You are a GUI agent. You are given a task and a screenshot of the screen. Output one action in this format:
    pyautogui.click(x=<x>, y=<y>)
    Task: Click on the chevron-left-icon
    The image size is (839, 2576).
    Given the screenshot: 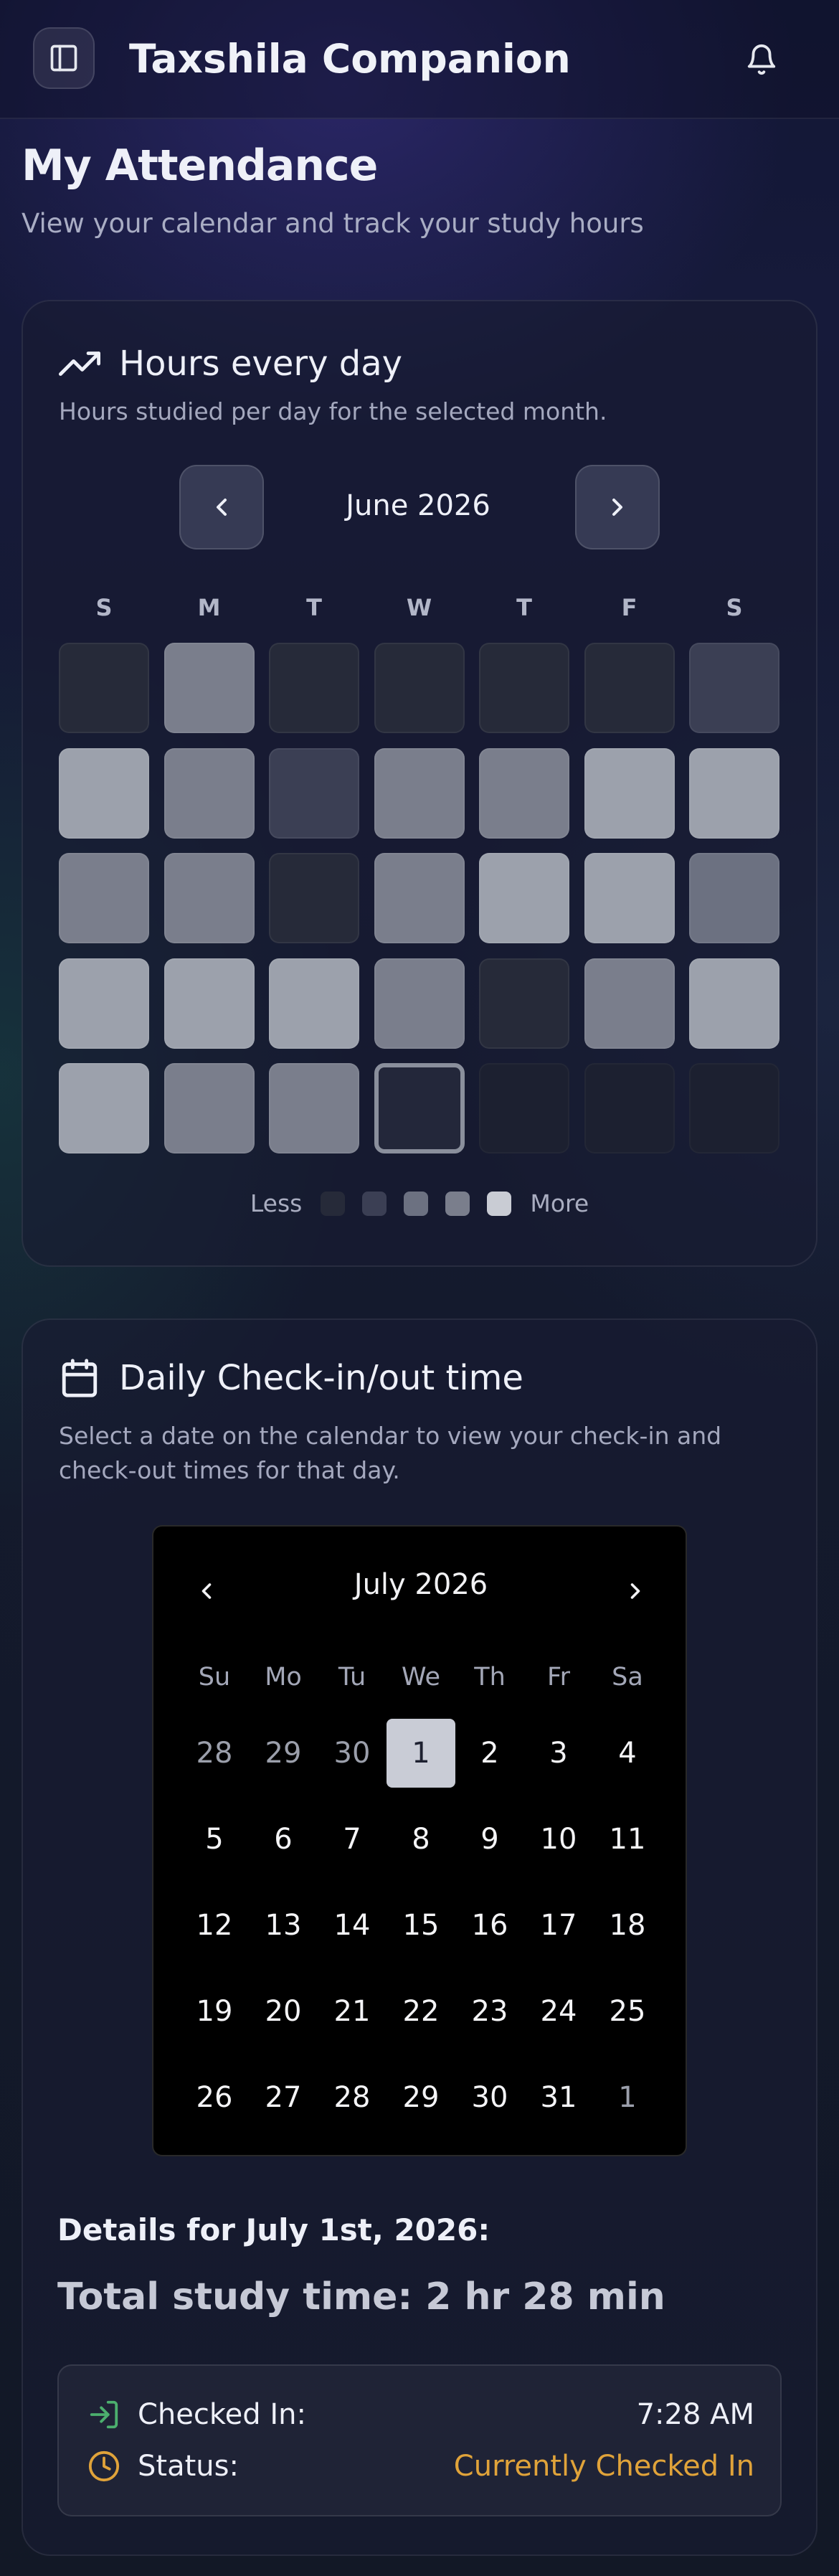 What is the action you would take?
    pyautogui.click(x=222, y=507)
    